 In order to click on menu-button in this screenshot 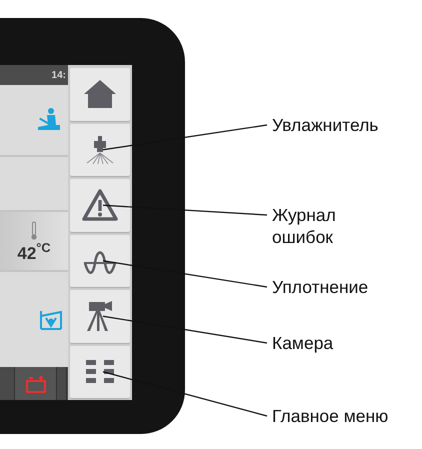, I will do `click(100, 372)`.